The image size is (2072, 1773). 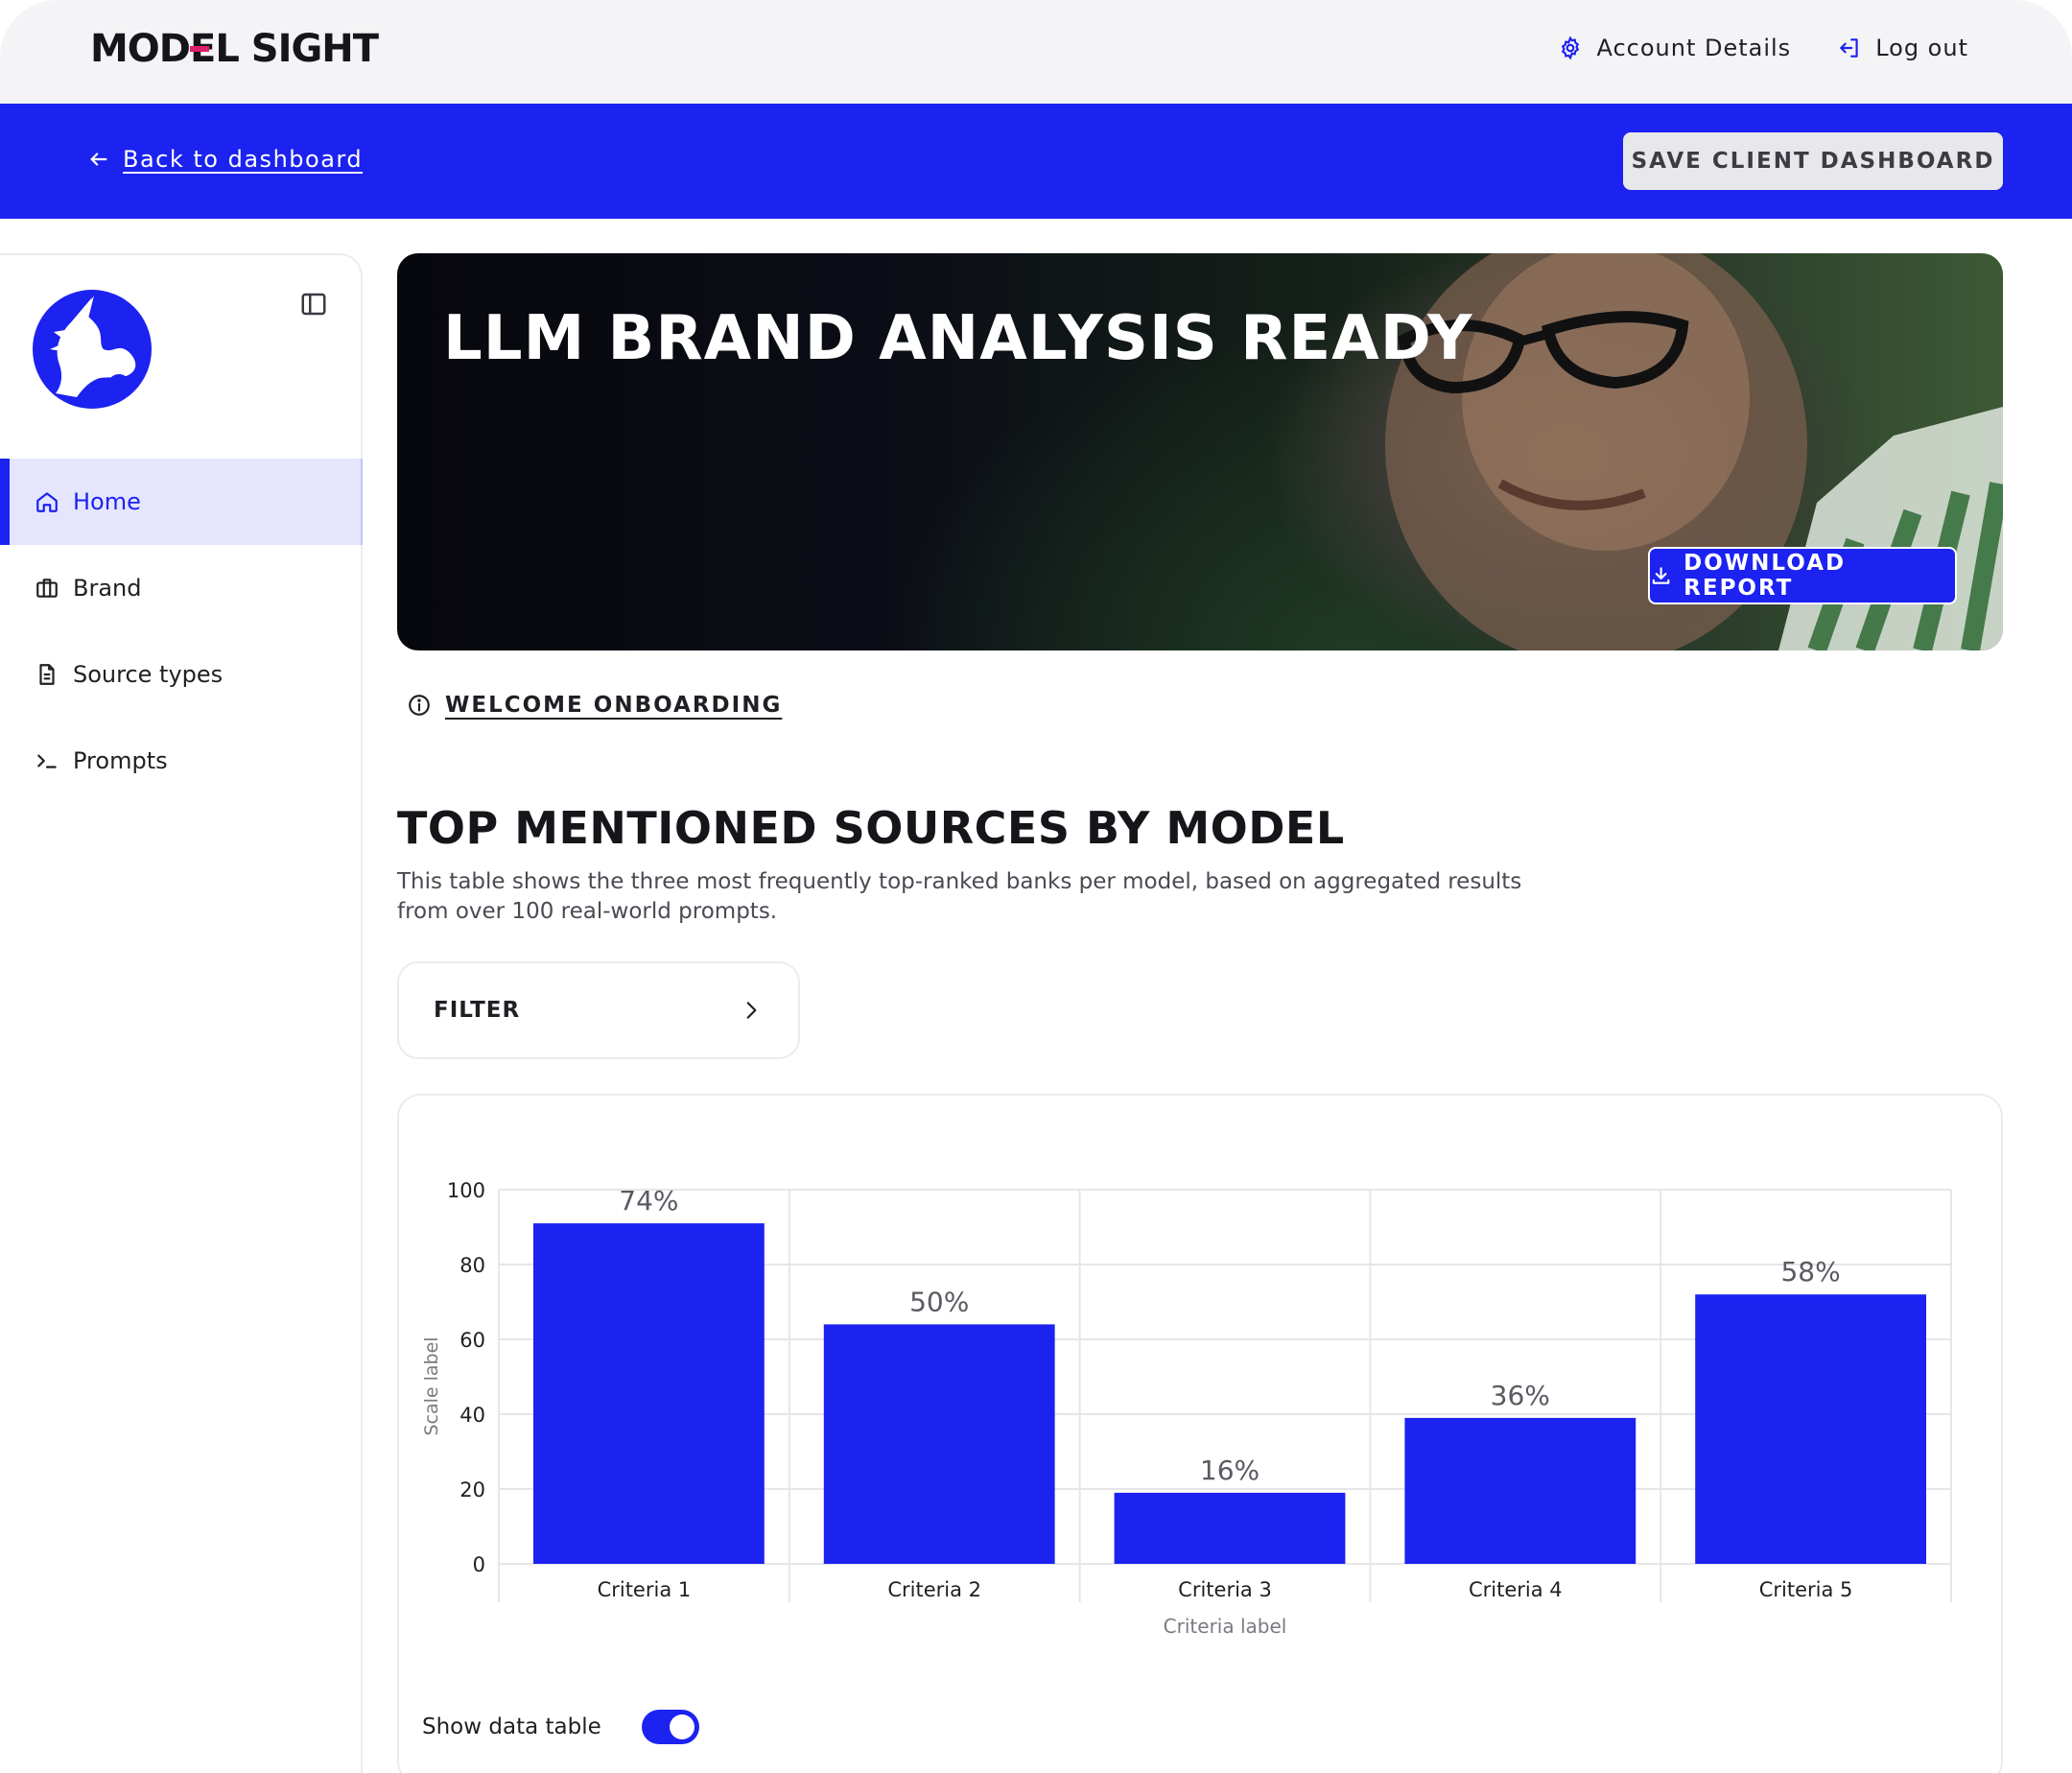 I want to click on top-bar: MODEL SIGHT Account Details Log out, so click(x=1036, y=52).